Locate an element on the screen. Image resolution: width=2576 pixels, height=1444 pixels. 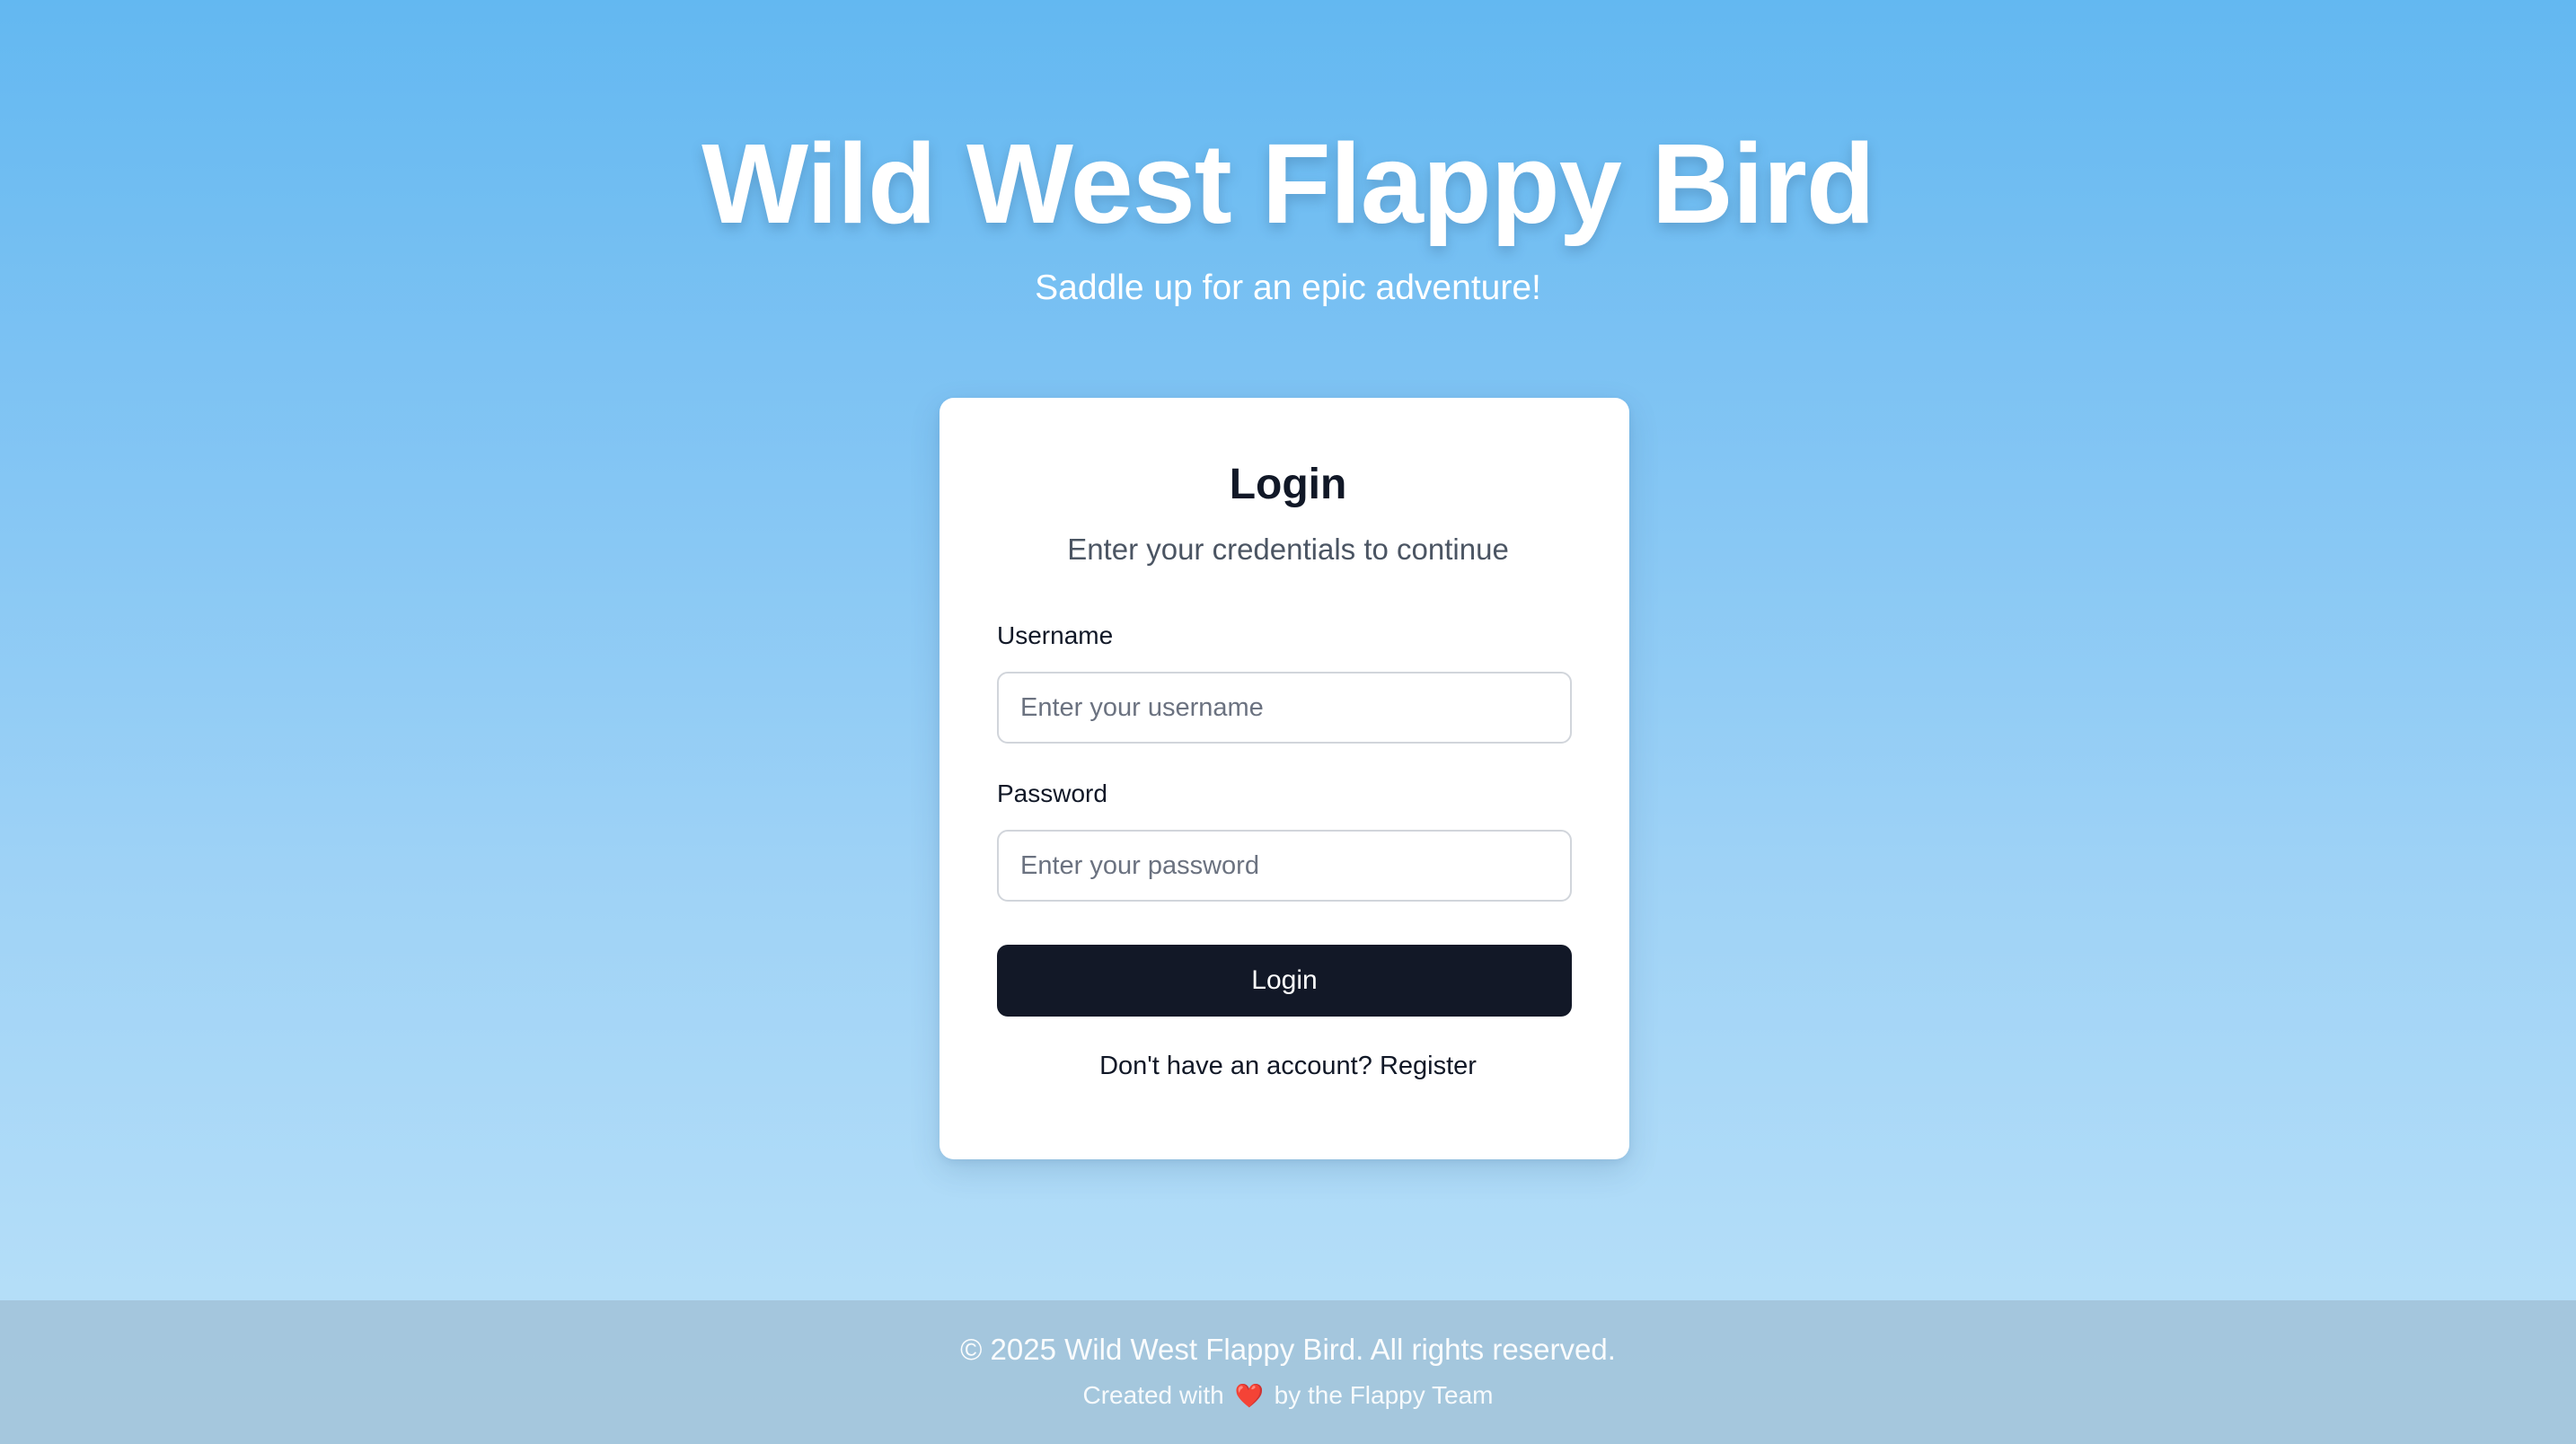
register-question: Don't have an account? is located at coordinates (1235, 1066).